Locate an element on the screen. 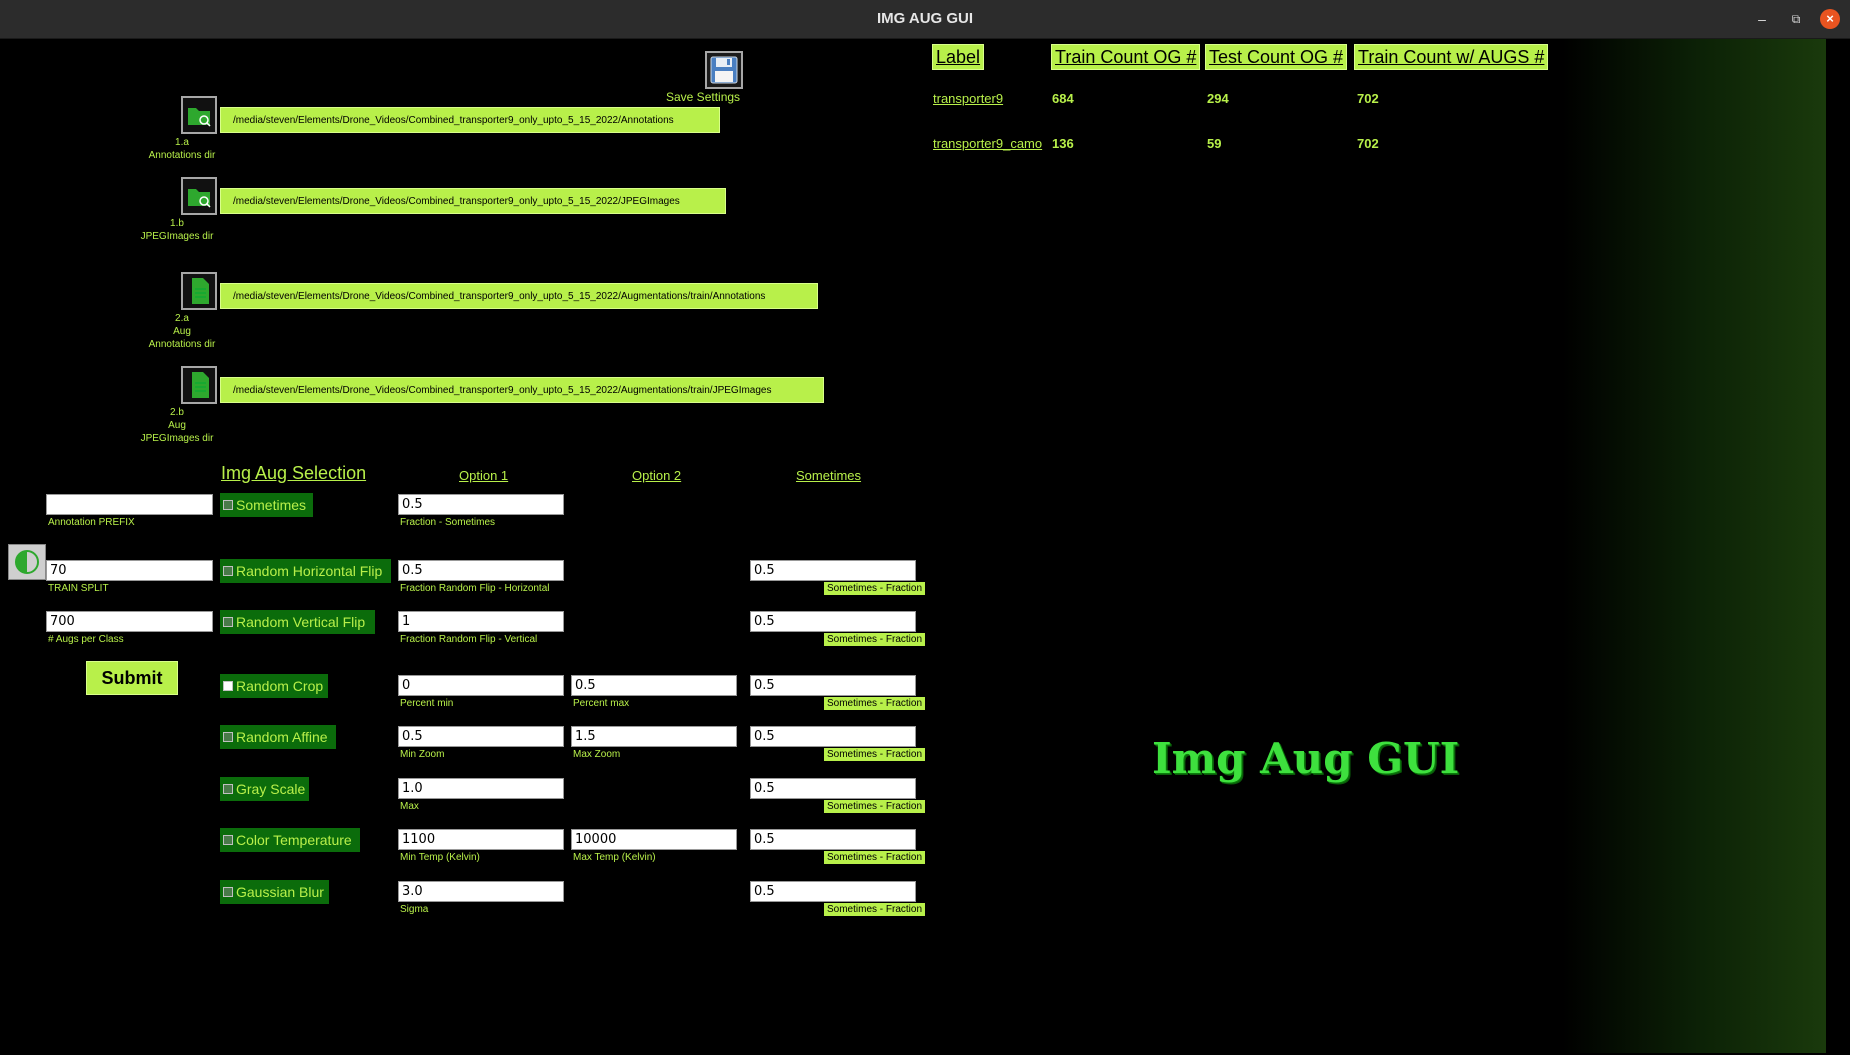  table-header-train-og: Train Count OG # is located at coordinates (1126, 57).